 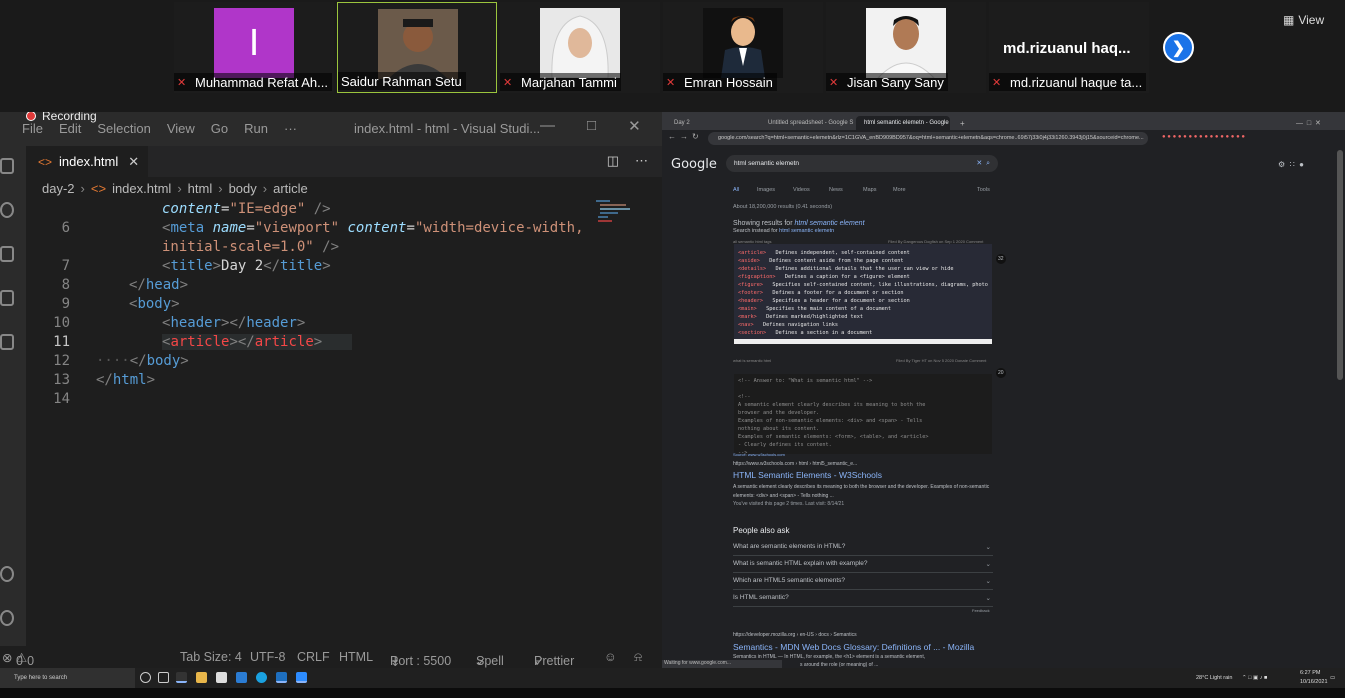 What do you see at coordinates (1203, 137) in the screenshot?
I see `extension-icons: ● ● ● ● ● ● ● ● ● ● ● ● ● ● ● ●` at bounding box center [1203, 137].